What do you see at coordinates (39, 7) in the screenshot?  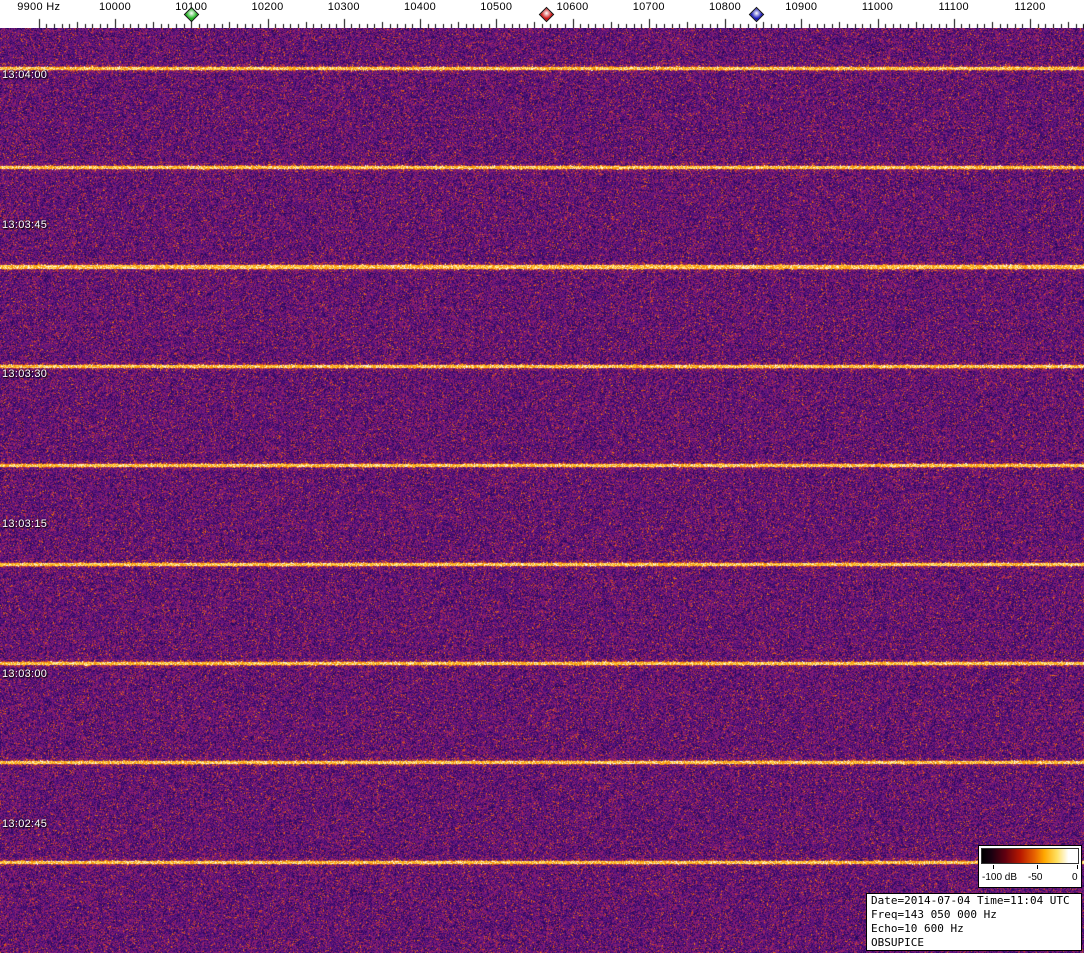 I see `freq-tick-label: 9900 Hz` at bounding box center [39, 7].